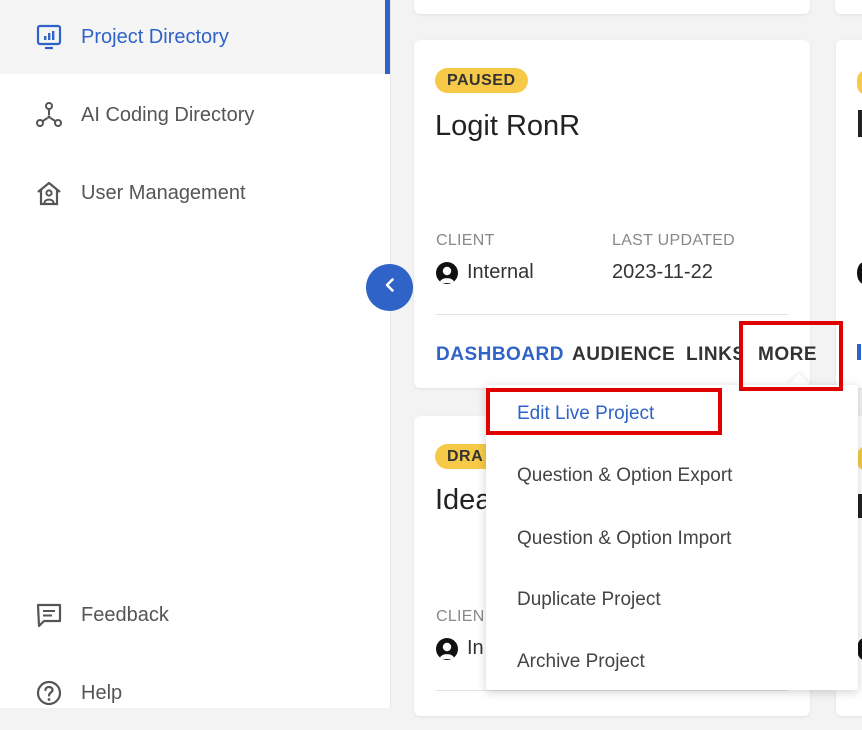 The height and width of the screenshot is (730, 862). What do you see at coordinates (859, 352) in the screenshot?
I see `action-fragment` at bounding box center [859, 352].